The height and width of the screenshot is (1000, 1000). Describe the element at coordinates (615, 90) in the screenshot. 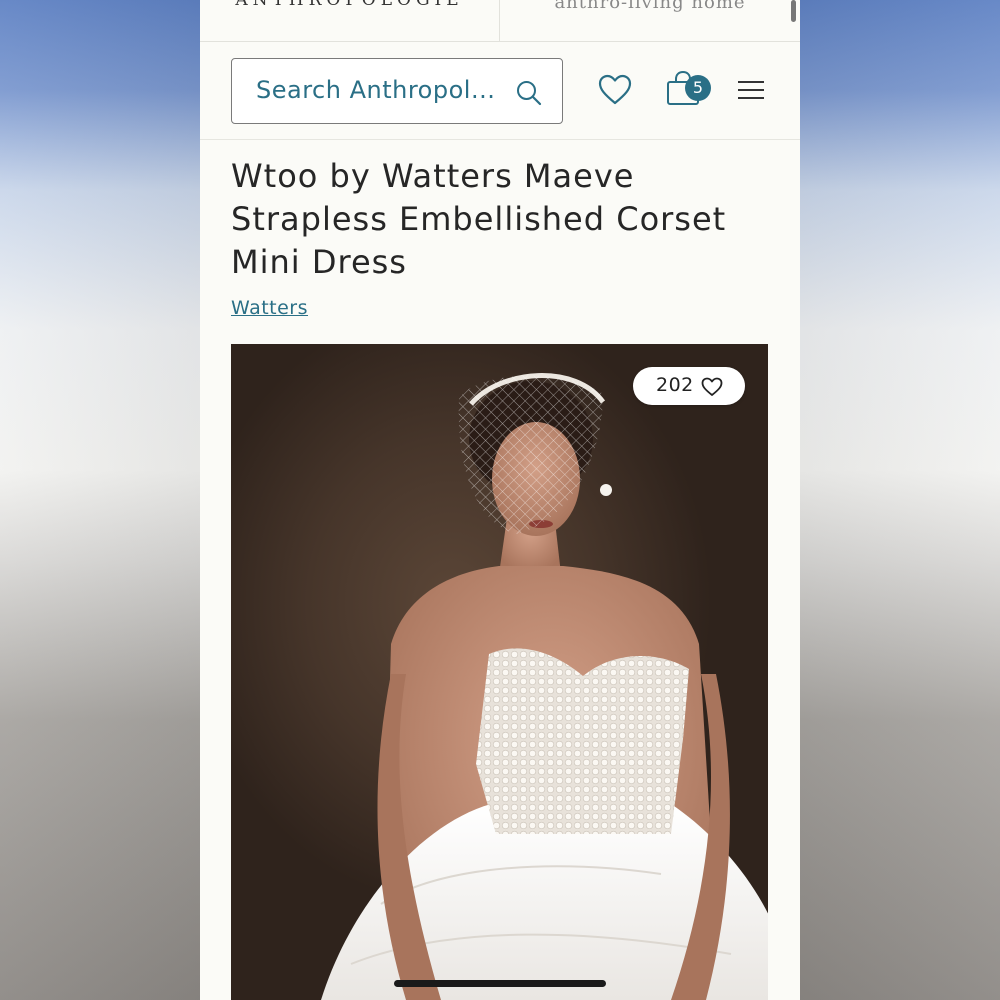

I see `heart-icon` at that location.